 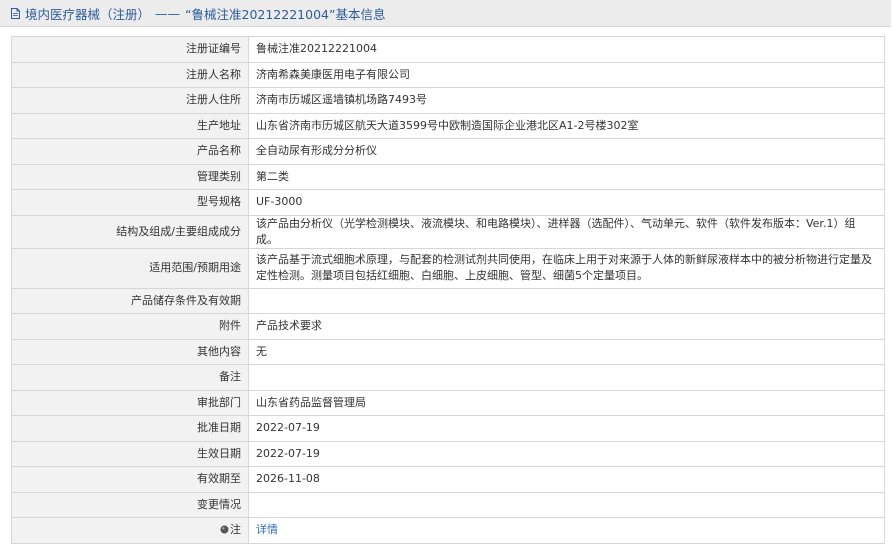 What do you see at coordinates (566, 176) in the screenshot?
I see `field-value: 第二类` at bounding box center [566, 176].